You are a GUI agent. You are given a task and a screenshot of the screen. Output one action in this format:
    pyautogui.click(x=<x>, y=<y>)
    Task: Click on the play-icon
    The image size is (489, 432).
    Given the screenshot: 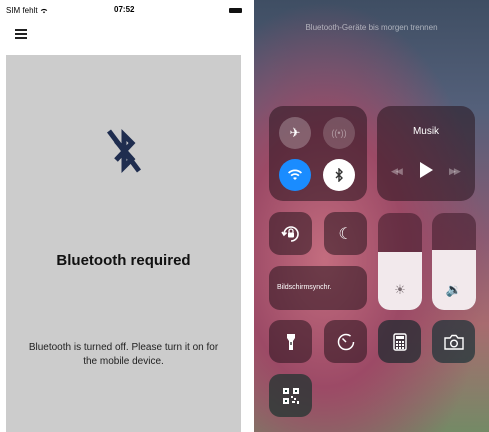 What is the action you would take?
    pyautogui.click(x=426, y=170)
    